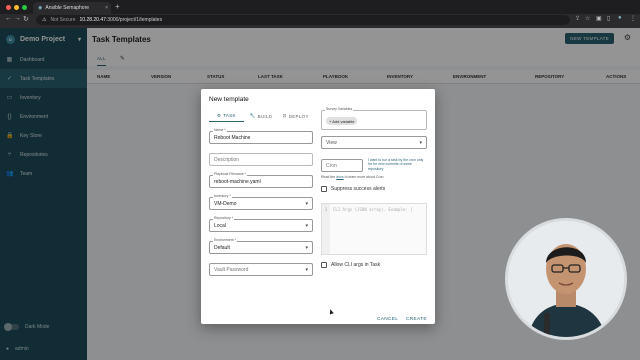 This screenshot has width=640, height=360. What do you see at coordinates (67, 8) in the screenshot?
I see `tab-title: Ansible Semaphore` at bounding box center [67, 8].